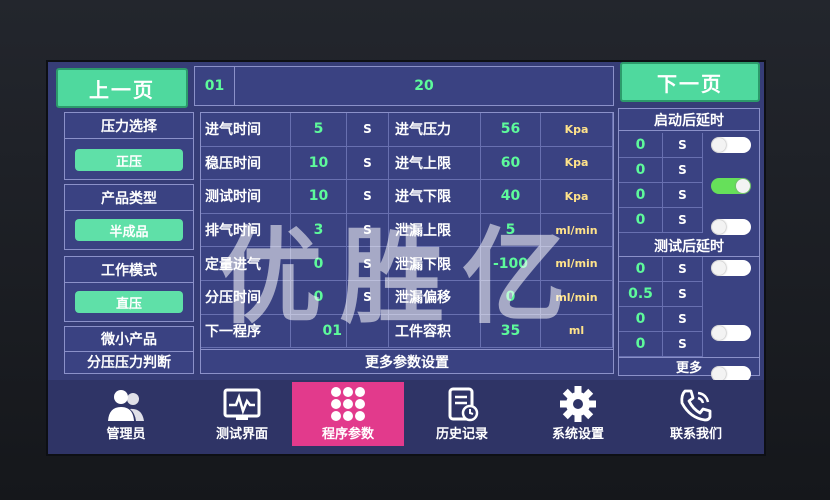 Image resolution: width=830 pixels, height=500 pixels. What do you see at coordinates (435, 264) in the screenshot?
I see `param-label: 泄漏下限` at bounding box center [435, 264].